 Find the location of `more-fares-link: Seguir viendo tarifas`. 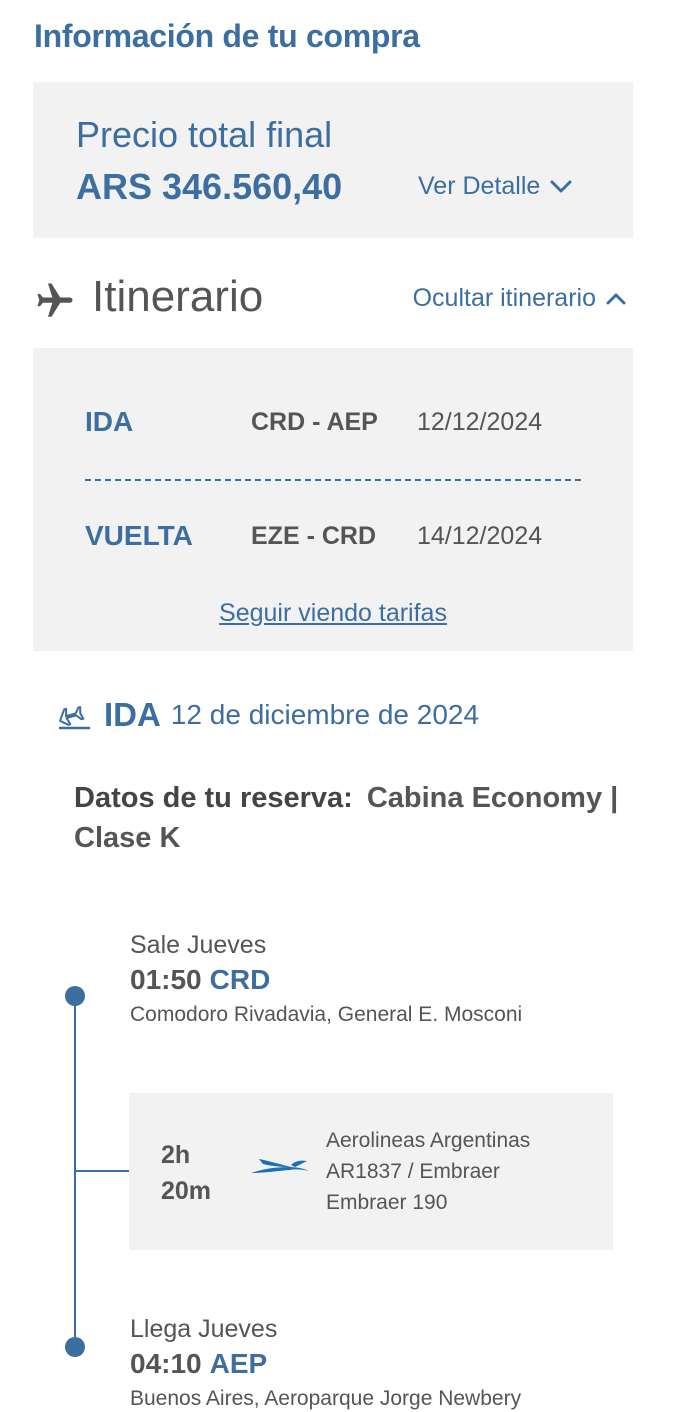

more-fares-link: Seguir viendo tarifas is located at coordinates (333, 613).